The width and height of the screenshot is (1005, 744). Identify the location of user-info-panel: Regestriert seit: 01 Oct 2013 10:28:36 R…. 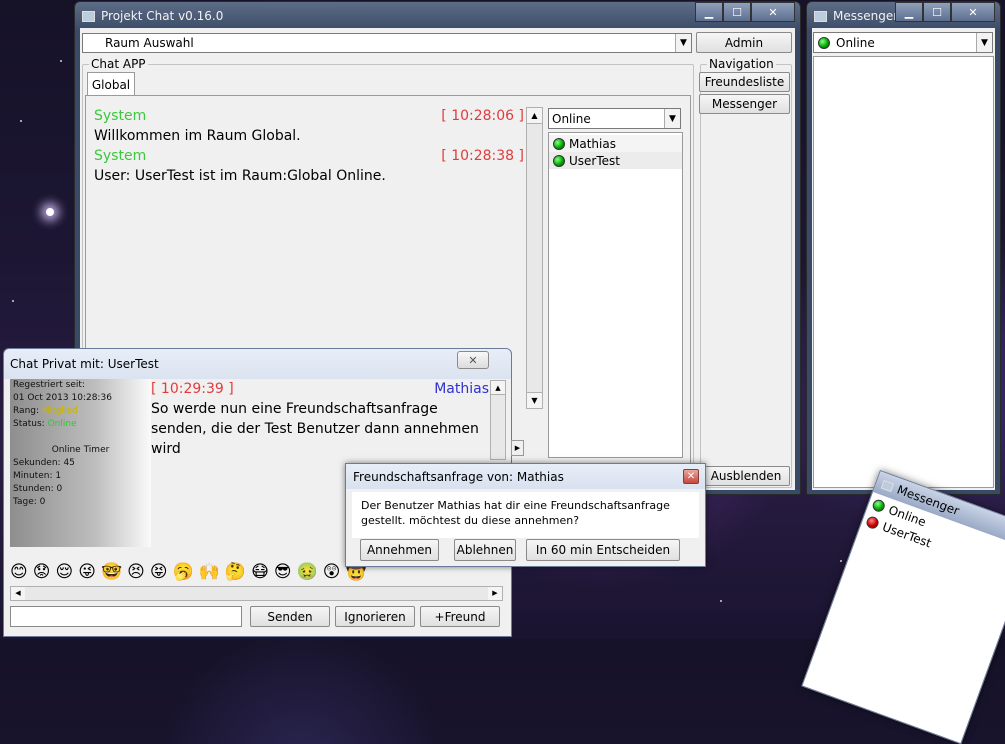
(80, 463).